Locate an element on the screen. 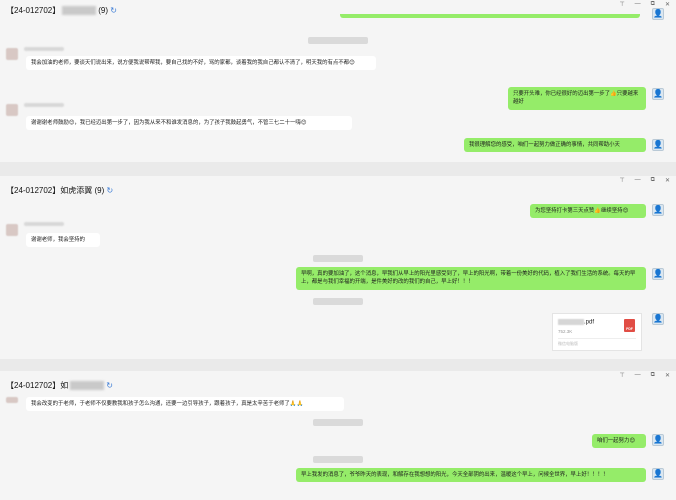 The height and width of the screenshot is (500, 676). chat-title: 【24-012702】 (9) ↻ is located at coordinates (61, 10).